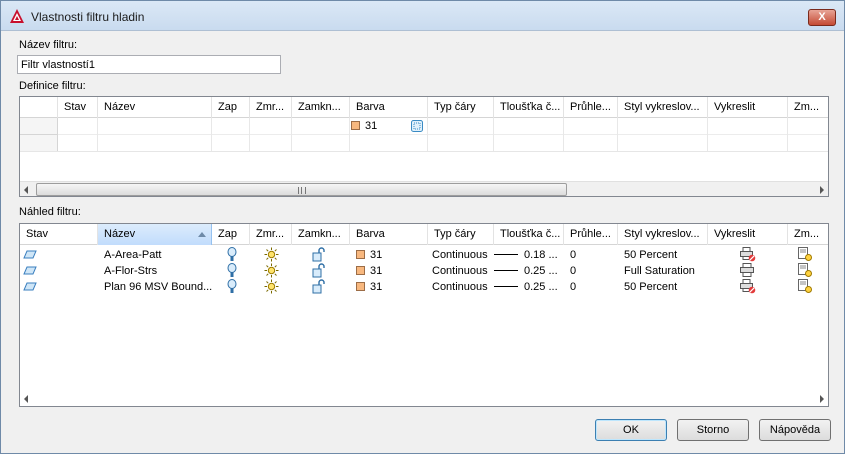 Image resolution: width=845 pixels, height=454 pixels. Describe the element at coordinates (631, 430) in the screenshot. I see `ok-button: OK` at that location.